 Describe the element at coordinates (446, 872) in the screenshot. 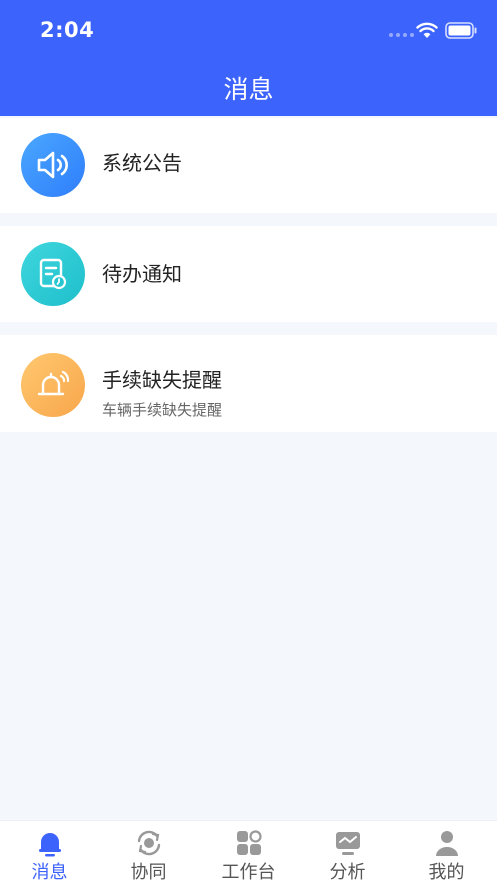

I see `tab-label: 我的` at that location.